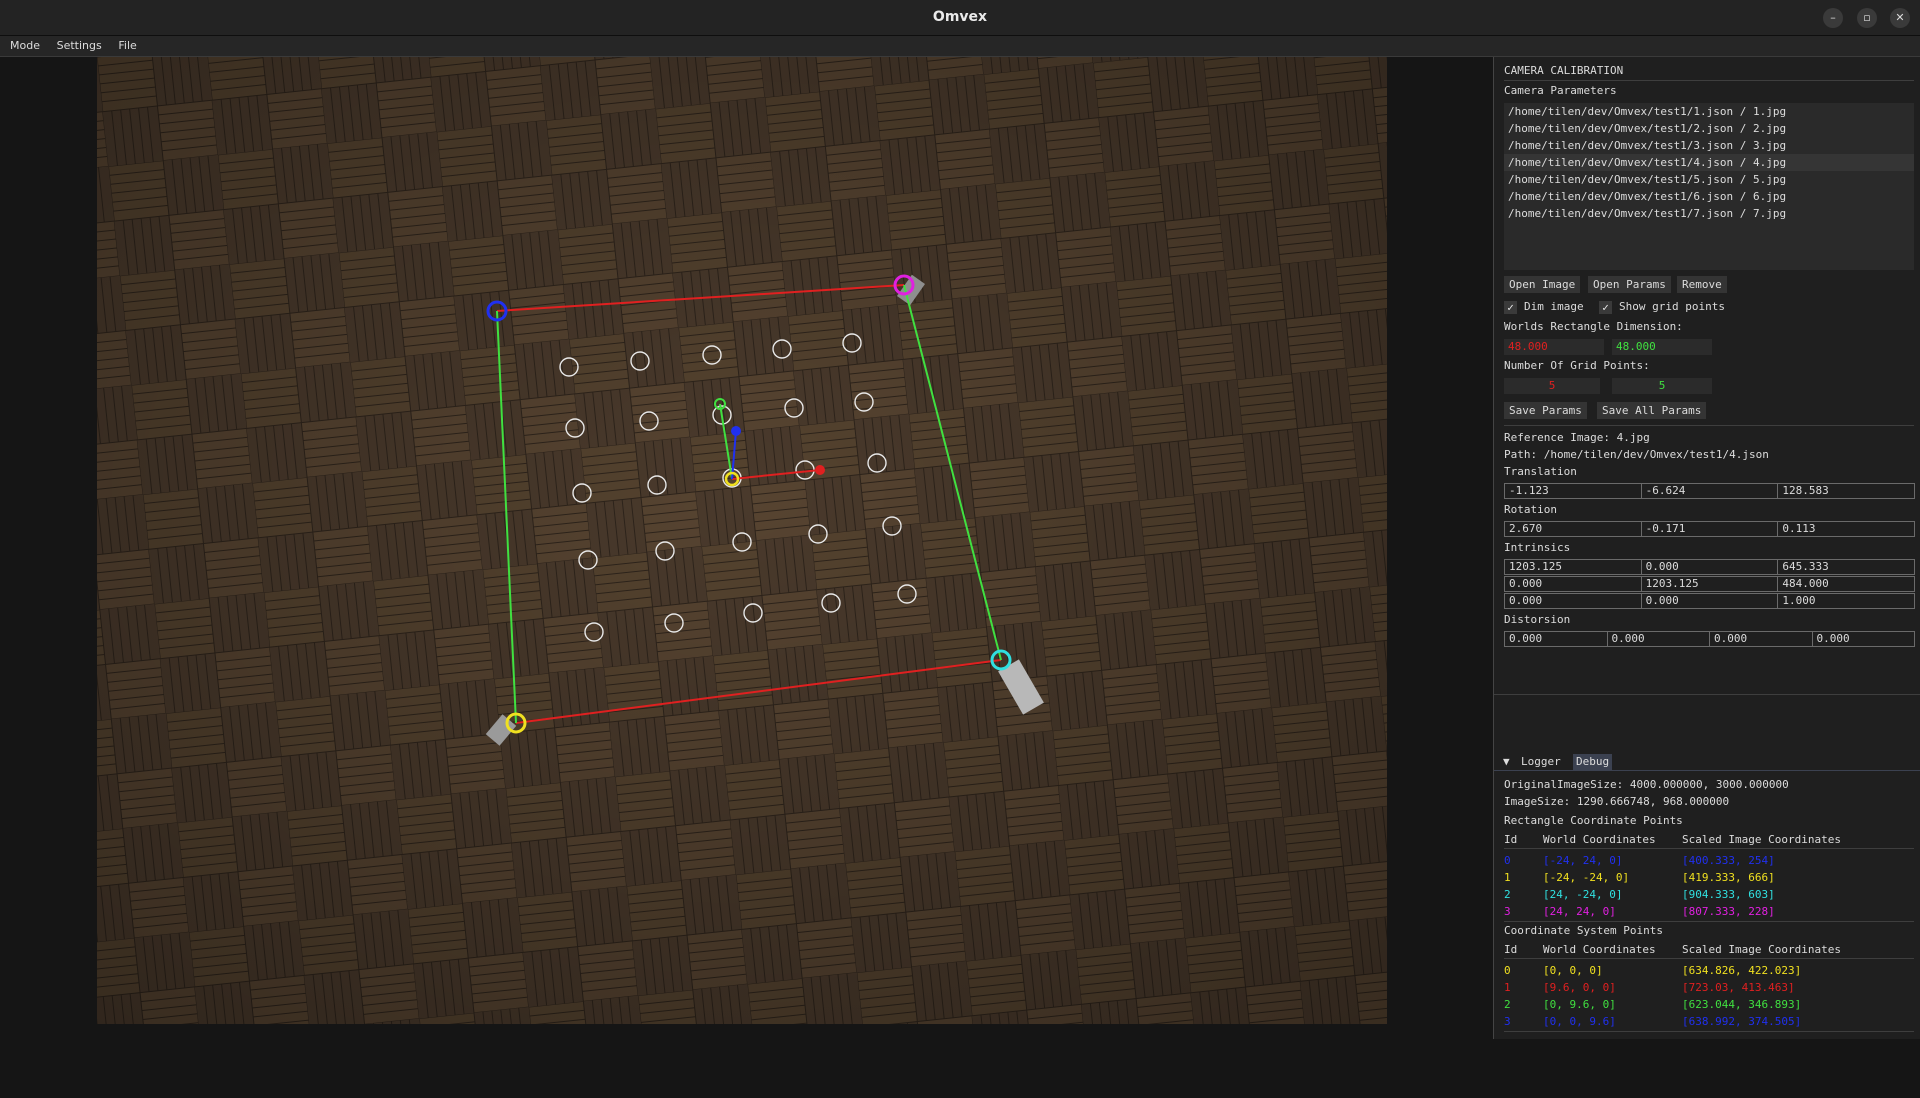 This screenshot has height=1098, width=1920. I want to click on world-width-input: 48.000, so click(1554, 347).